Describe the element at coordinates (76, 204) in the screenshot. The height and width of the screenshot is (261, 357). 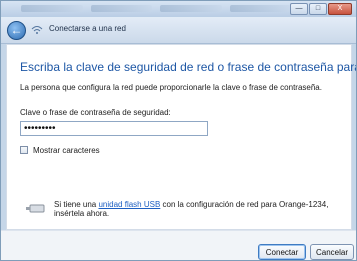
I see `usb-text-prefix: Si tiene una` at that location.